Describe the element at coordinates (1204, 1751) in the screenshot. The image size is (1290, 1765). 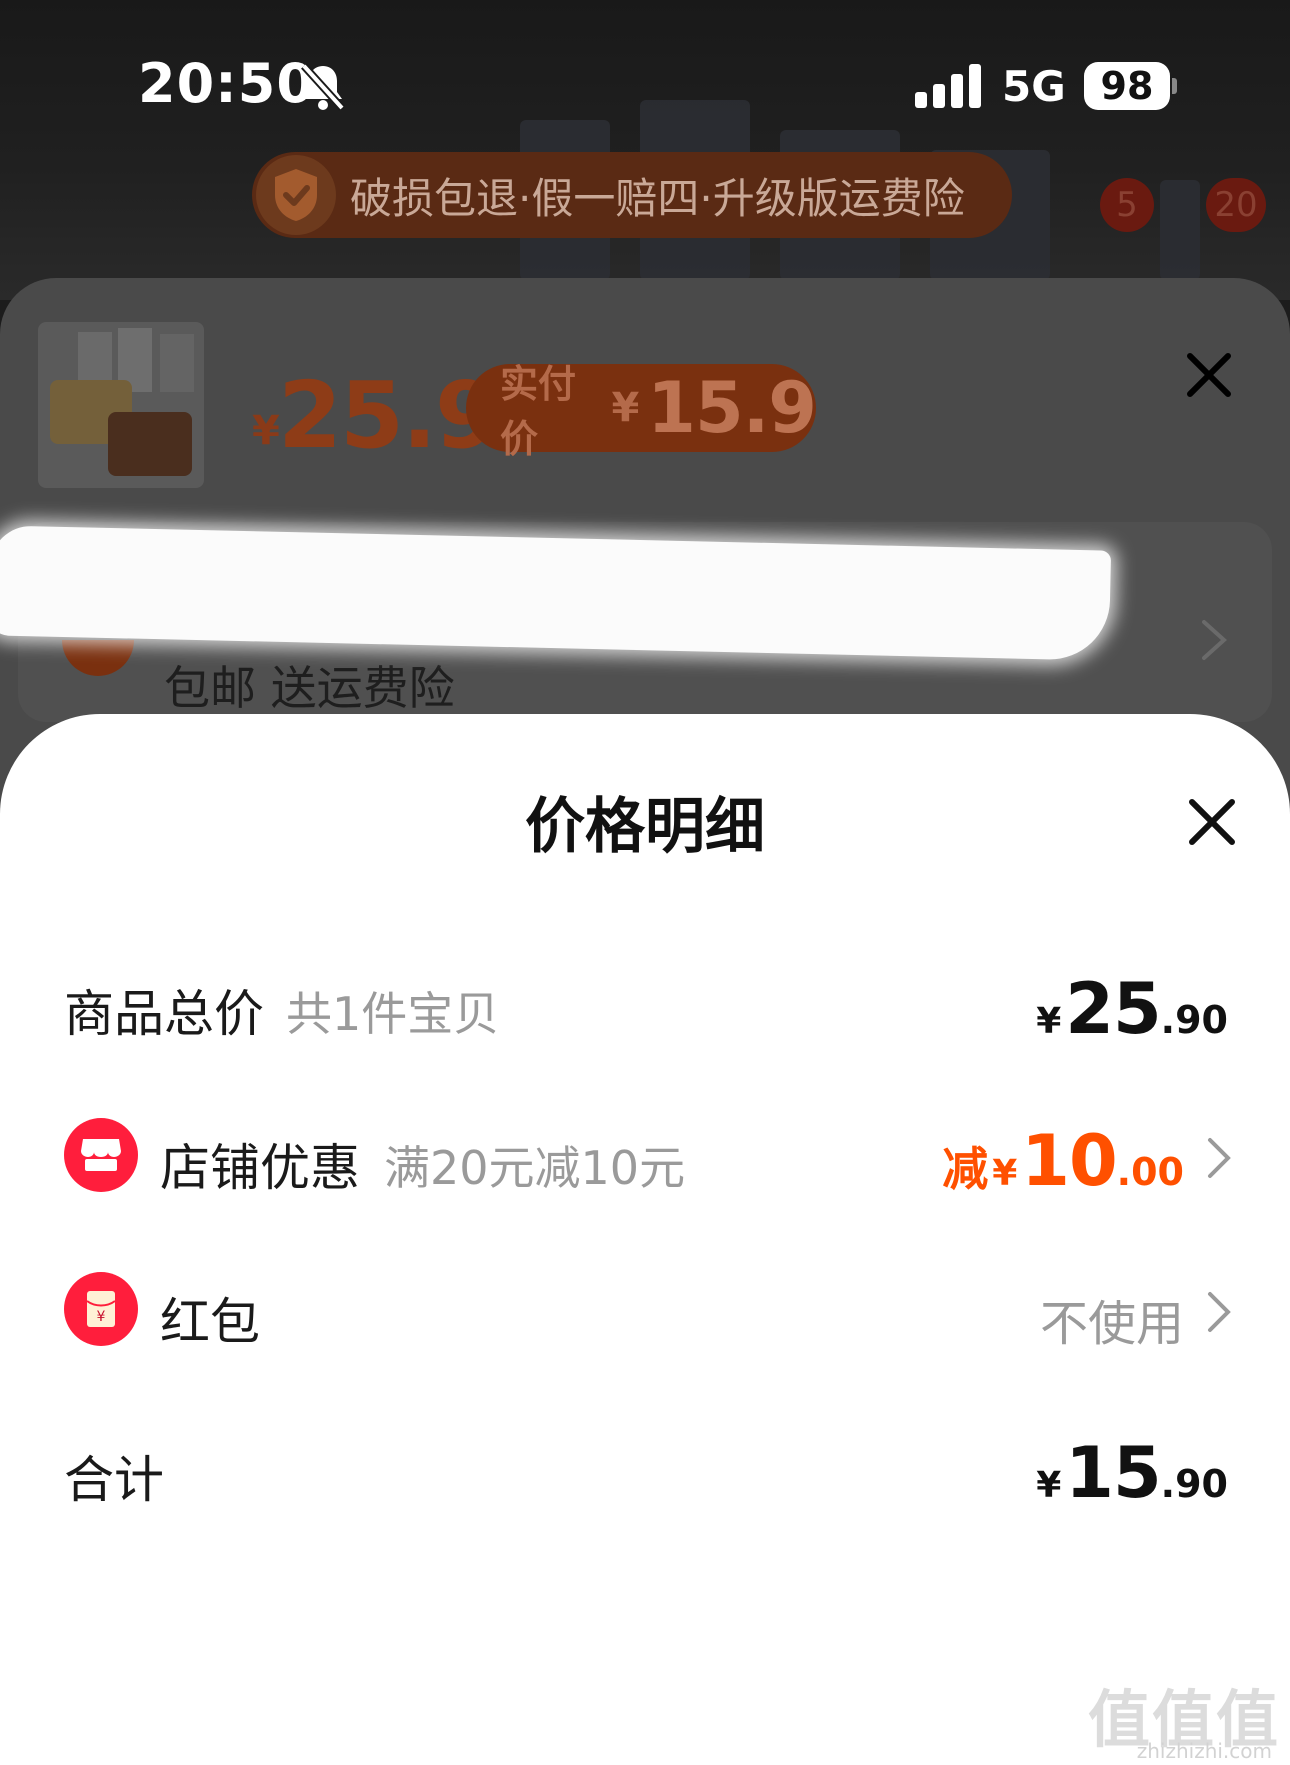
I see `watermark-domain: zhizhizhi.com` at that location.